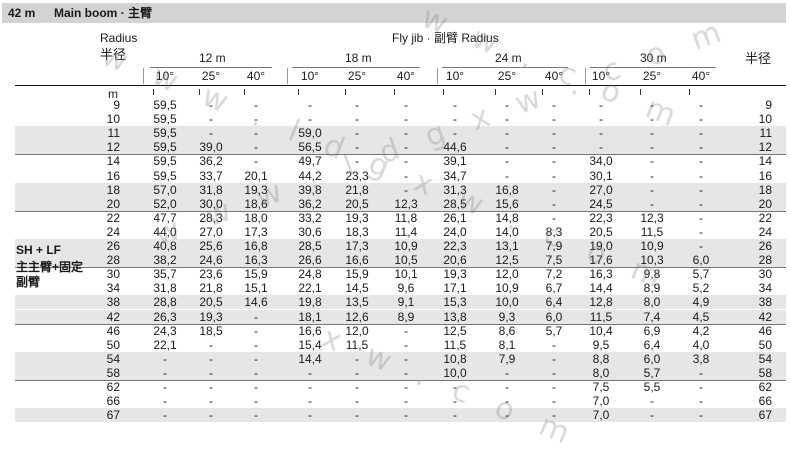  What do you see at coordinates (554, 260) in the screenshot?
I see `load-value: 7,5` at bounding box center [554, 260].